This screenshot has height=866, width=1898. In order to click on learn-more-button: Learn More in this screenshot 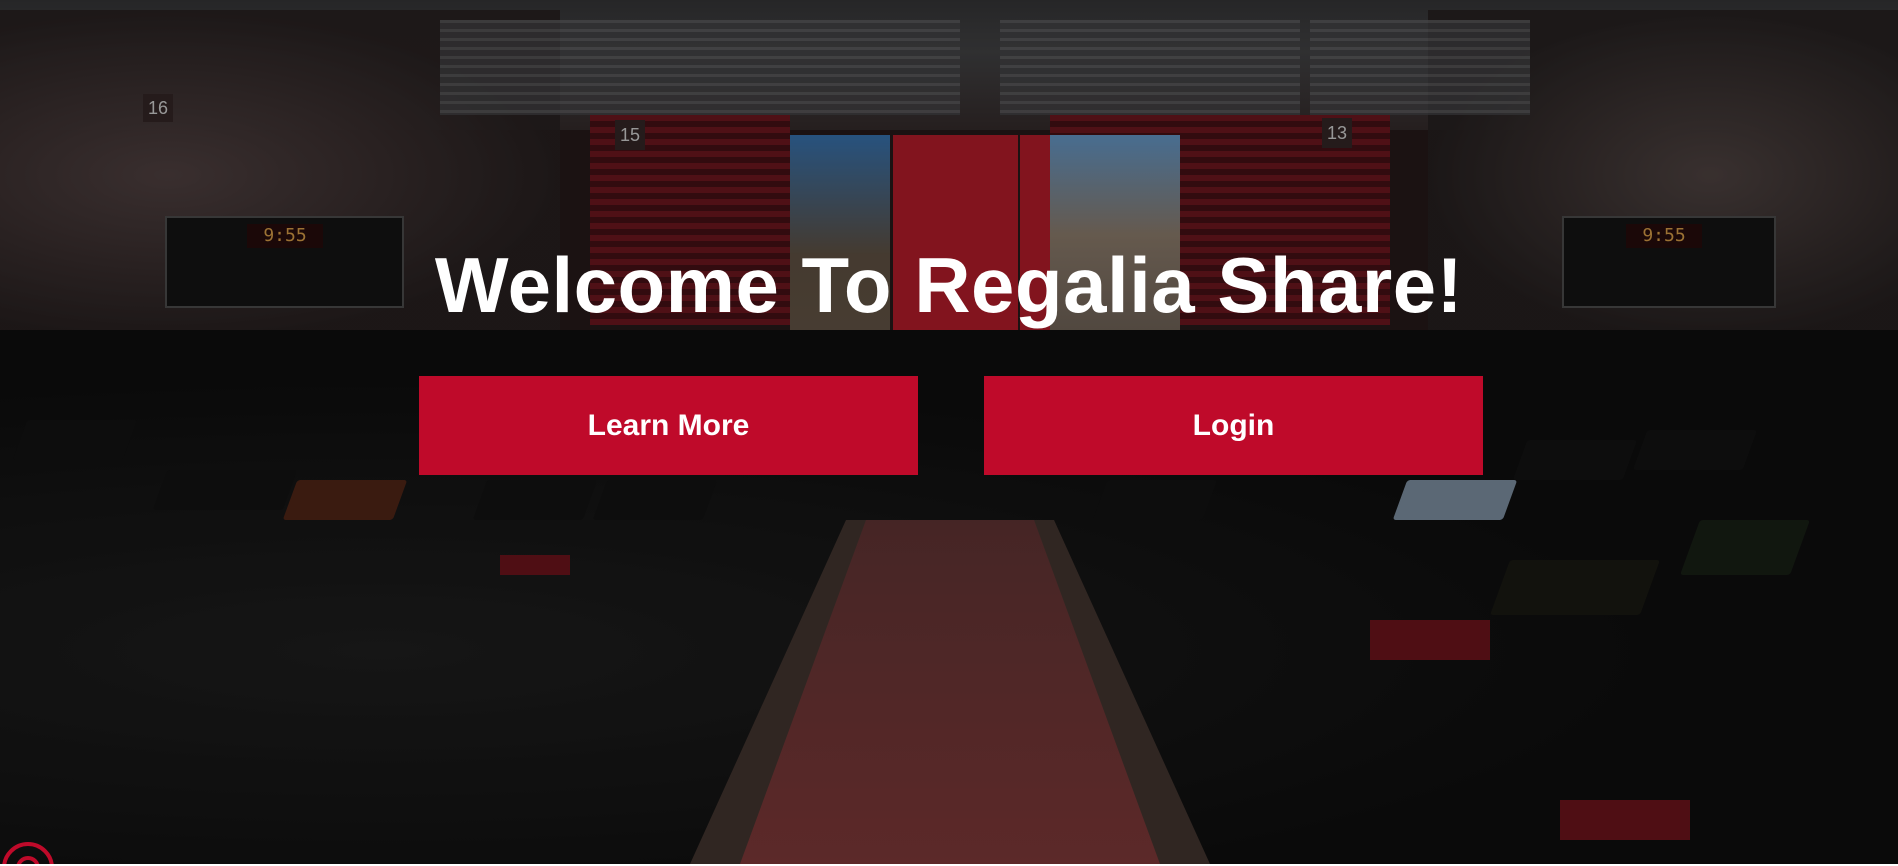, I will do `click(668, 425)`.